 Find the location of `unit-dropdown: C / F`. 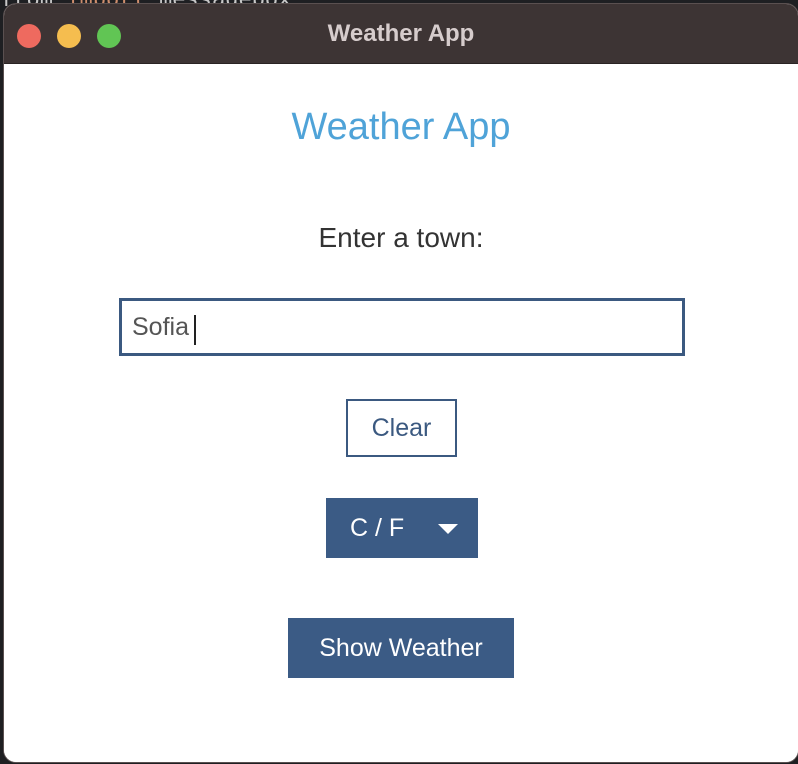

unit-dropdown: C / F is located at coordinates (402, 528).